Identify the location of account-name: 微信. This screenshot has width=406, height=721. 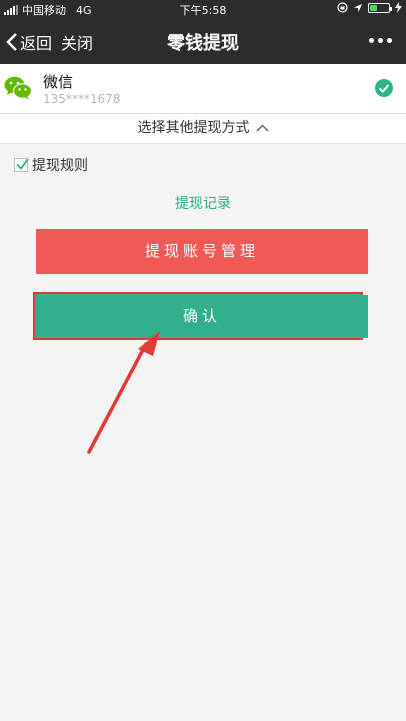
(58, 82).